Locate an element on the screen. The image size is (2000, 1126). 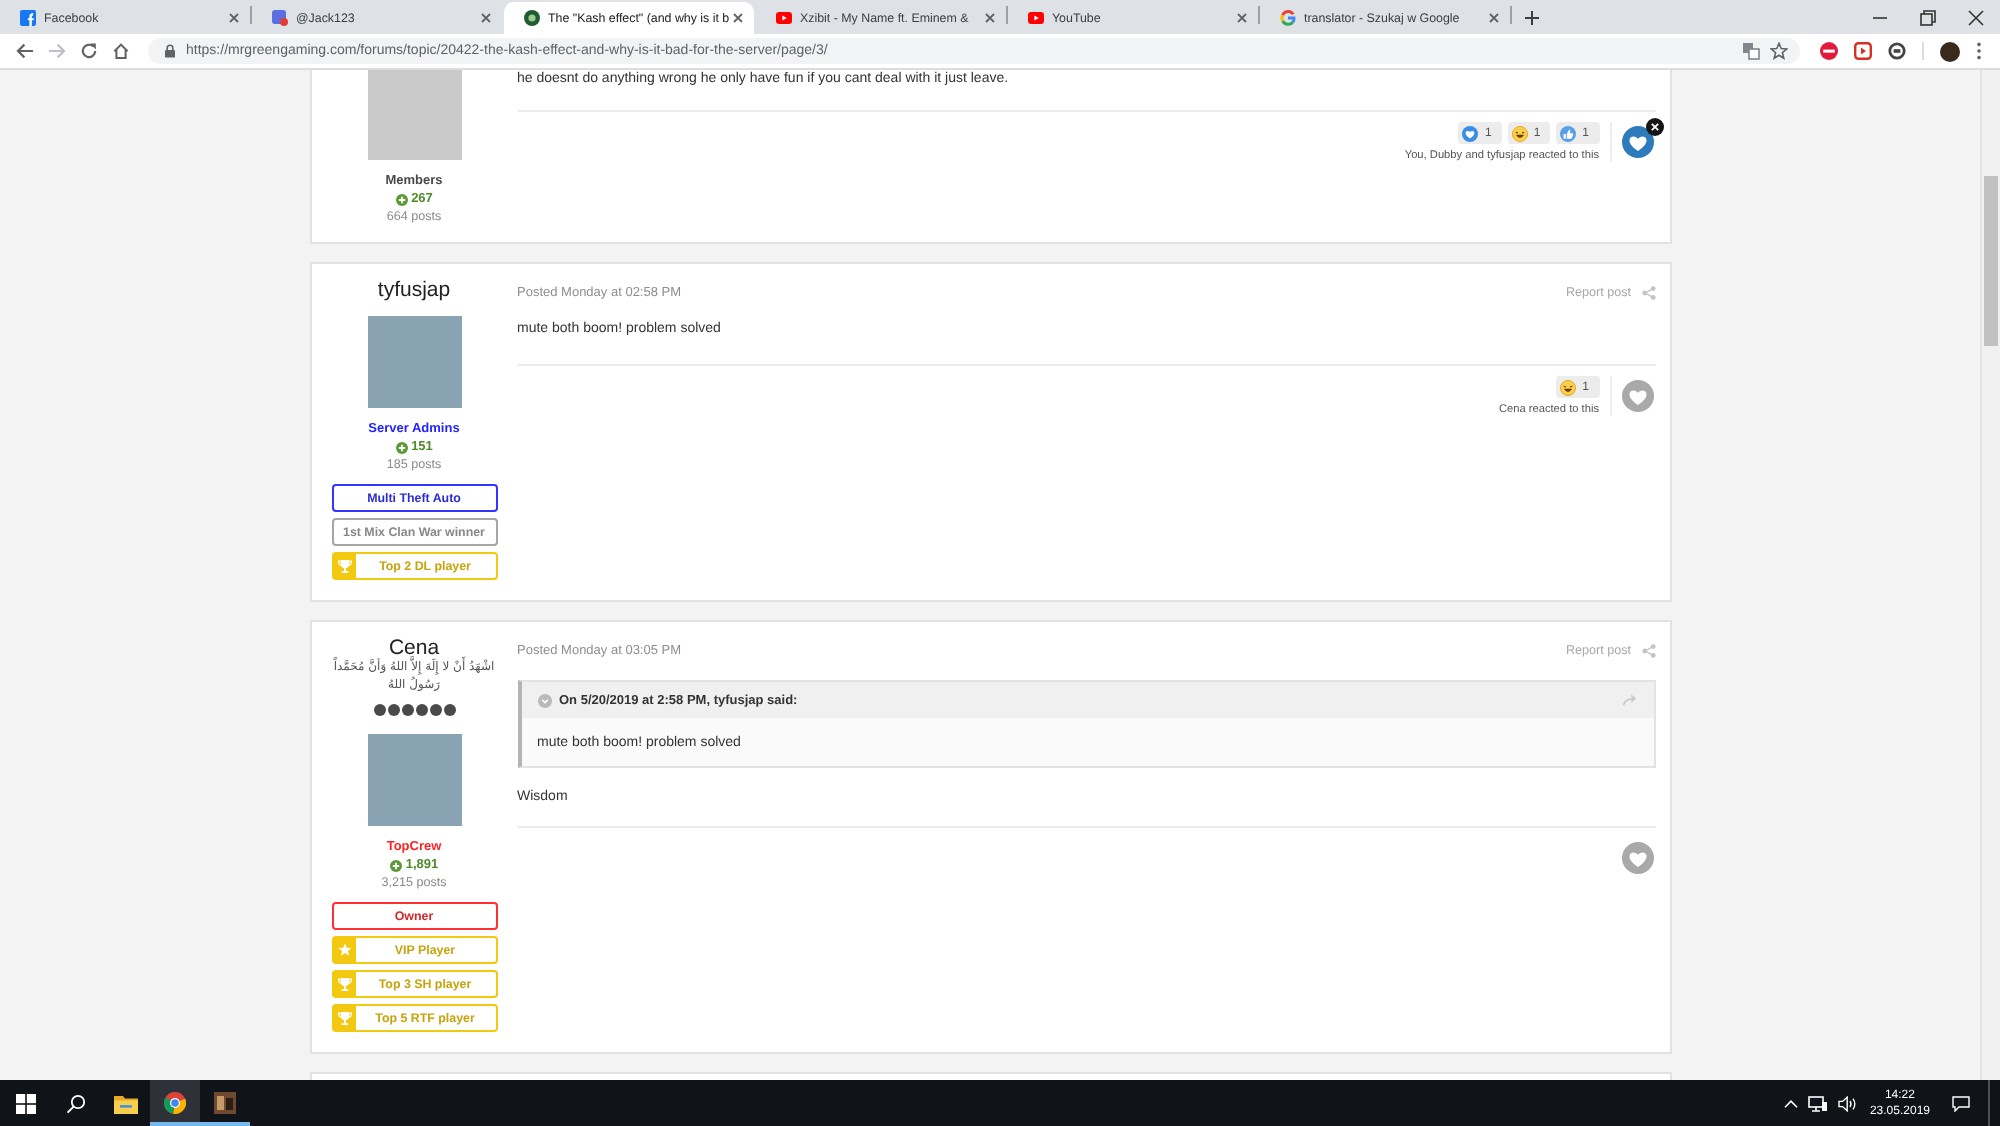
scrollbar-track is located at coordinates (1990, 575).